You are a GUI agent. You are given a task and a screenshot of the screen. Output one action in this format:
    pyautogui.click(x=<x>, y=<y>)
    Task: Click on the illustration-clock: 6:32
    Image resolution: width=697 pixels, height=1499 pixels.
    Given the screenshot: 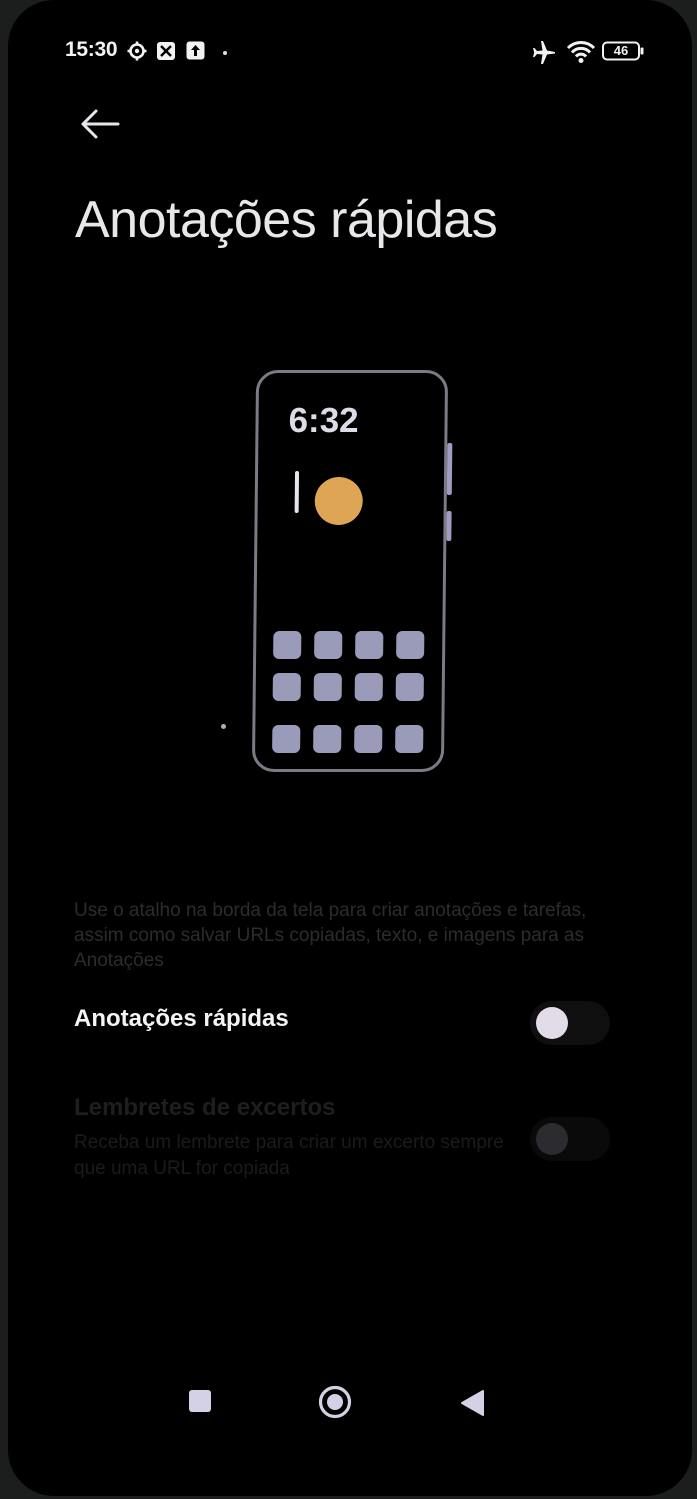 What is the action you would take?
    pyautogui.click(x=323, y=420)
    